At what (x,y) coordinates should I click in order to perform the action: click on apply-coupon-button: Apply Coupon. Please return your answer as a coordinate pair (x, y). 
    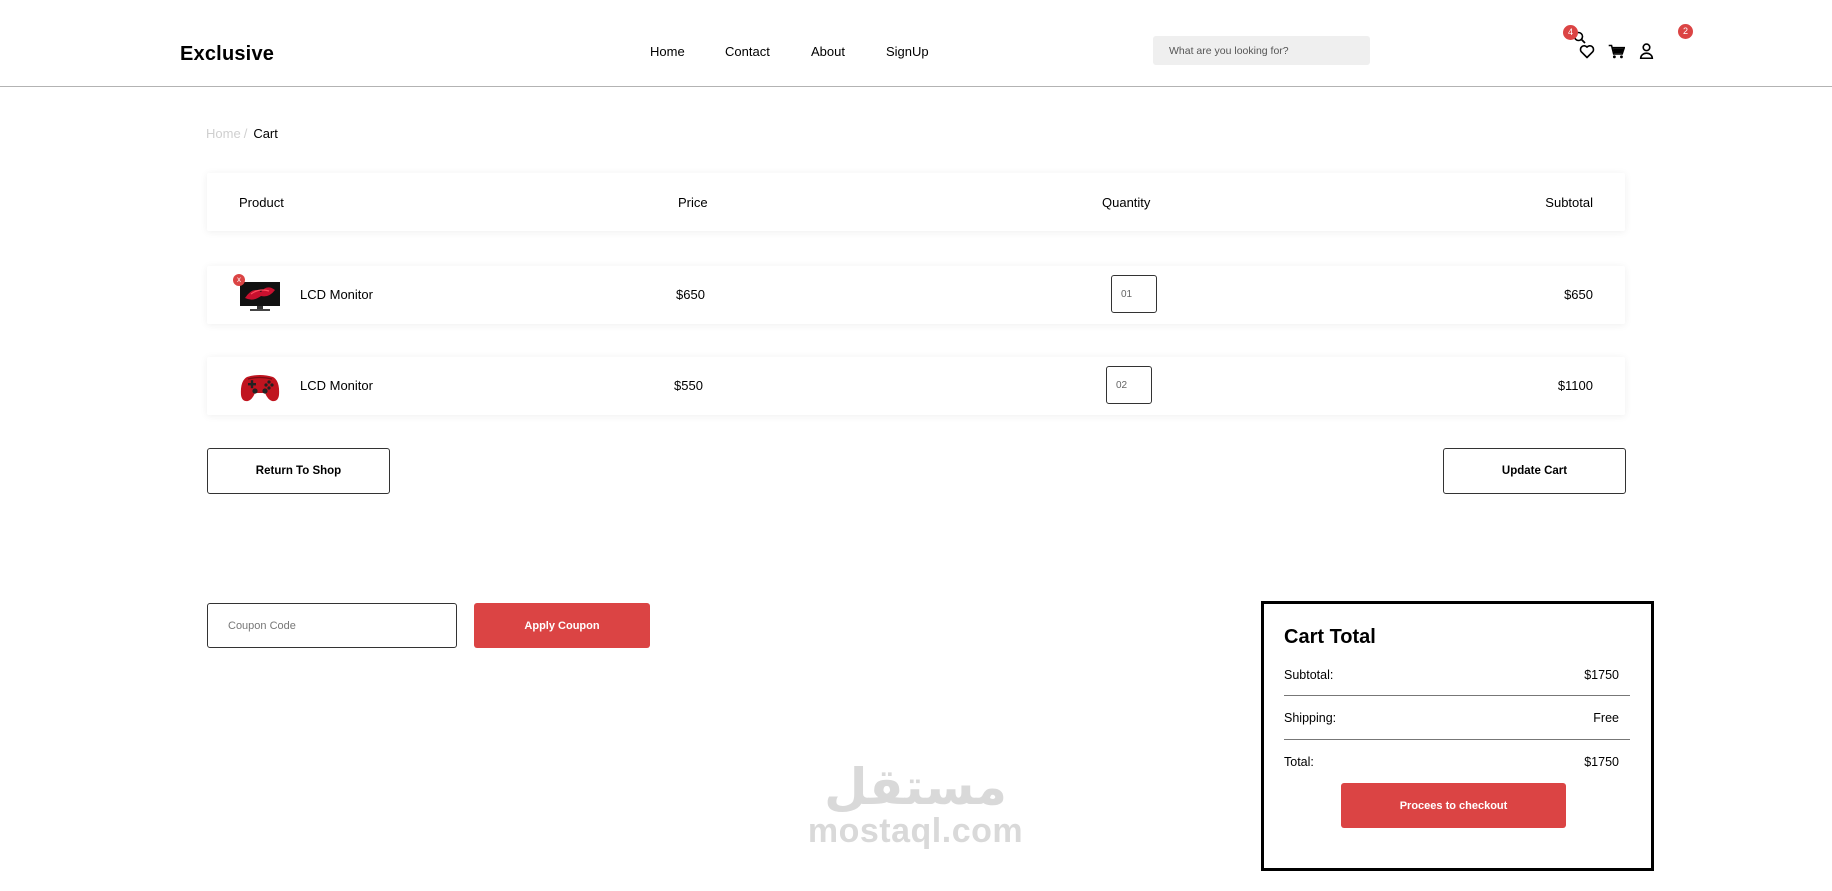
    Looking at the image, I should click on (562, 625).